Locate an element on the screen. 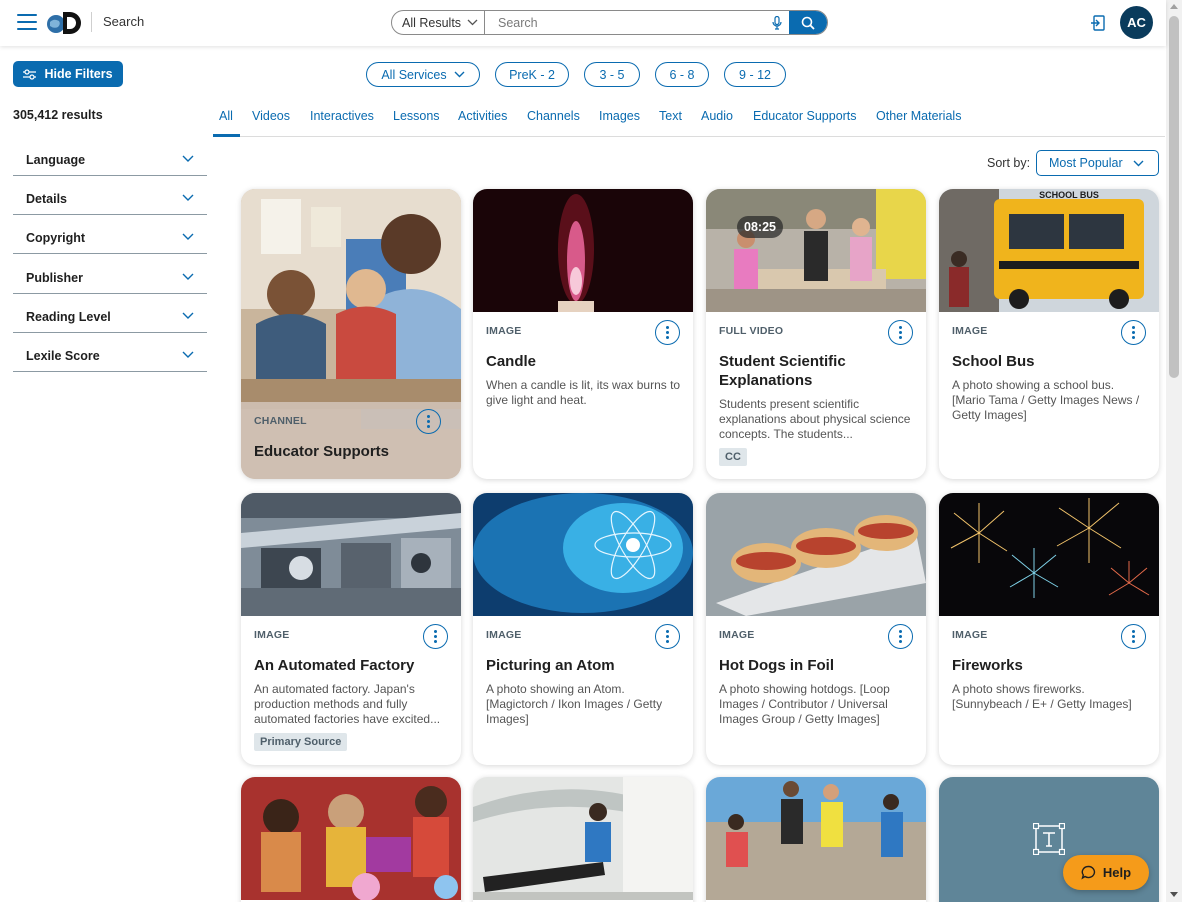 Image resolution: width=1182 pixels, height=902 pixels. tab-label: Images is located at coordinates (619, 116).